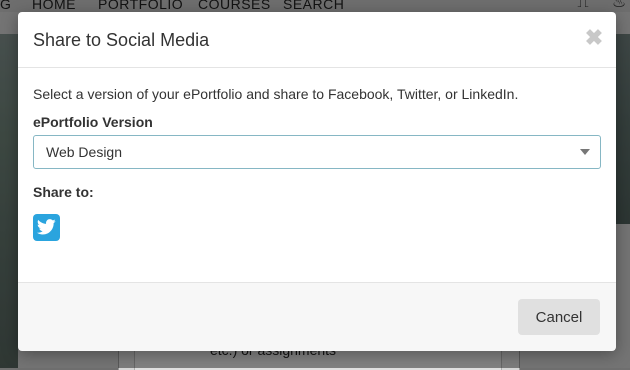  What do you see at coordinates (594, 38) in the screenshot?
I see `close-icon: ✖` at bounding box center [594, 38].